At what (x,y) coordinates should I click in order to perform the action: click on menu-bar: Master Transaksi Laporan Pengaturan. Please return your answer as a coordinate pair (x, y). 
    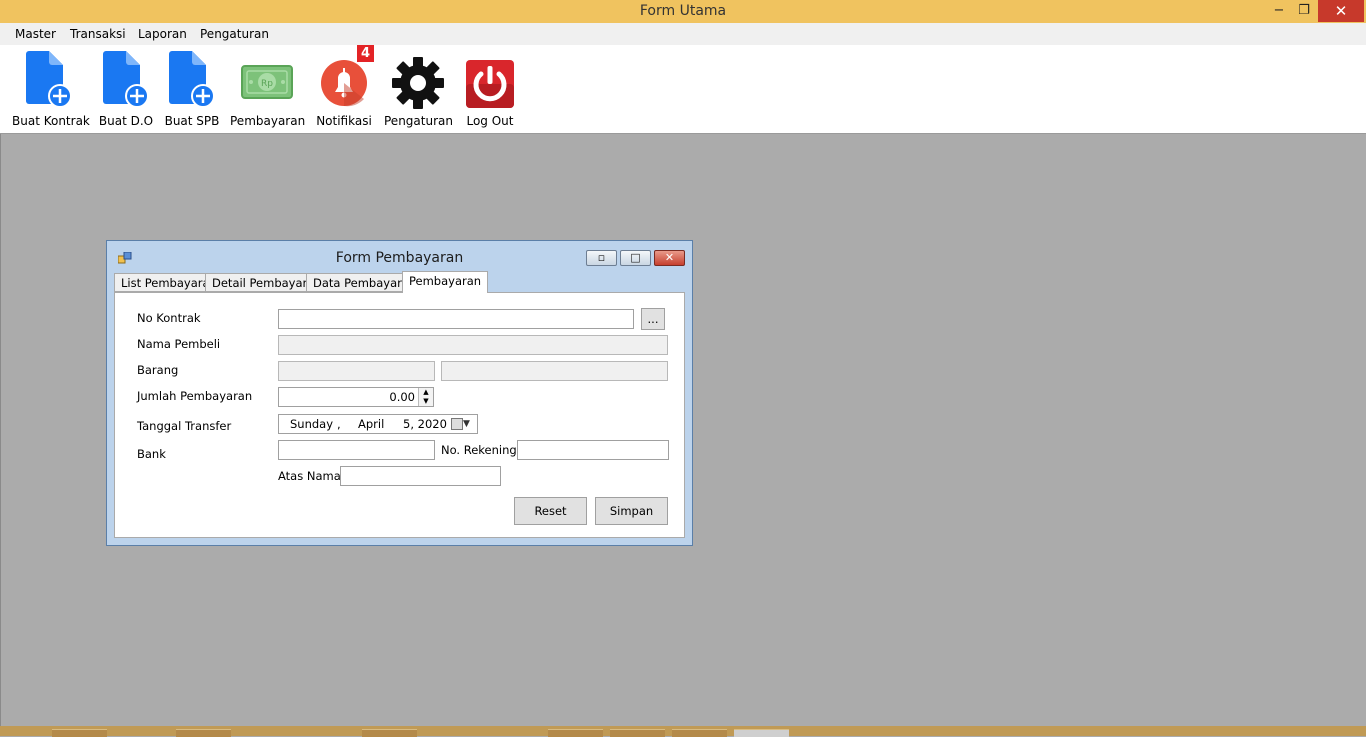
    Looking at the image, I should click on (683, 34).